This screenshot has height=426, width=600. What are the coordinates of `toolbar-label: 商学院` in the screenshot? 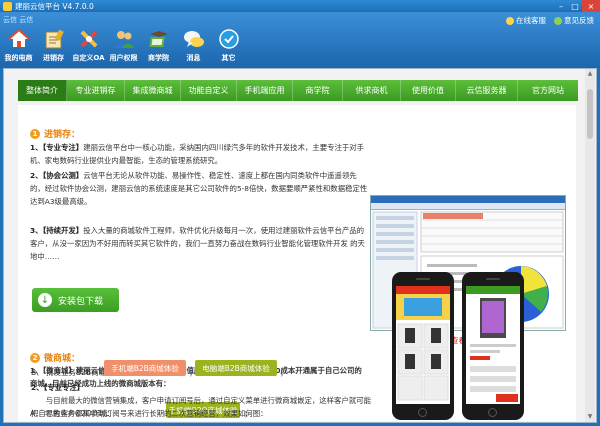 It's located at (158, 58).